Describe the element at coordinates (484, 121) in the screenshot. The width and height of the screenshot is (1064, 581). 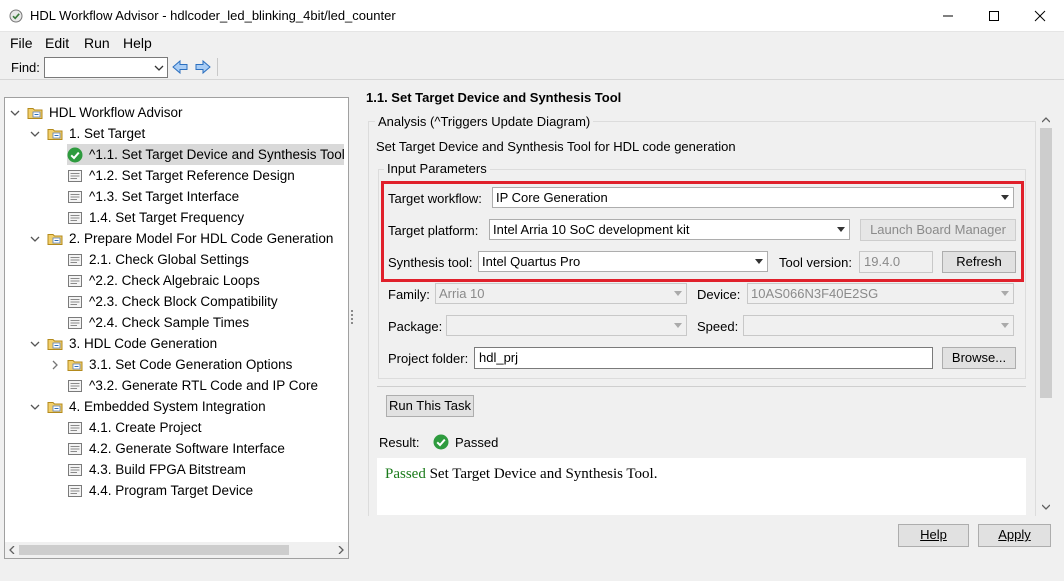
I see `analysis-legend: Analysis (^Triggers Update Diagram)` at that location.